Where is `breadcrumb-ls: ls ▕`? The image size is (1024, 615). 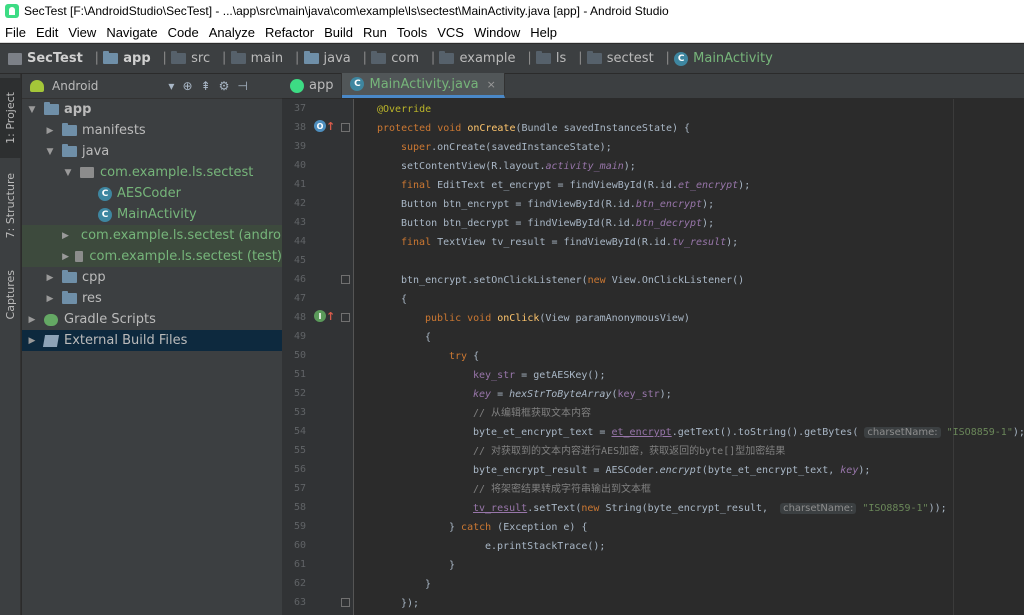
breadcrumb-ls: ls ▕ is located at coordinates (558, 59).